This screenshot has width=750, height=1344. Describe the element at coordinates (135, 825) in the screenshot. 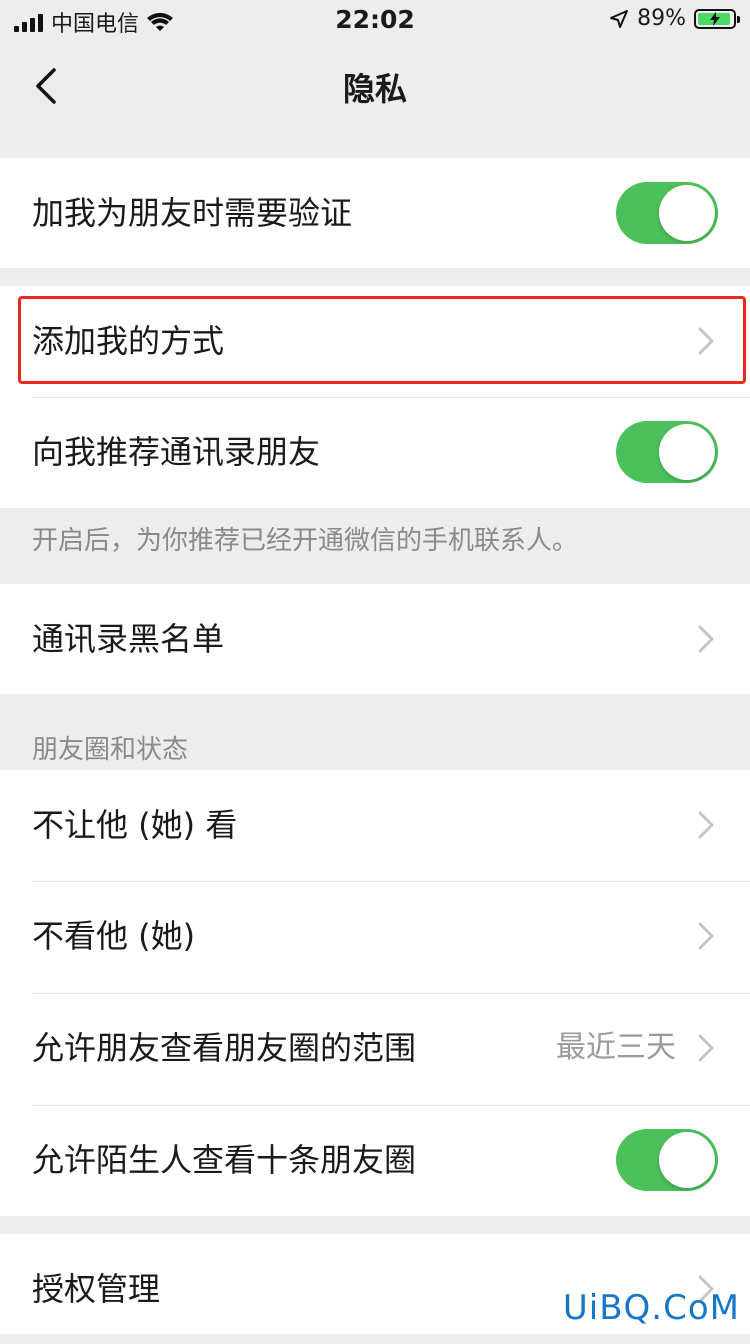

I see `cell-label: 不让他 (她) 看` at that location.